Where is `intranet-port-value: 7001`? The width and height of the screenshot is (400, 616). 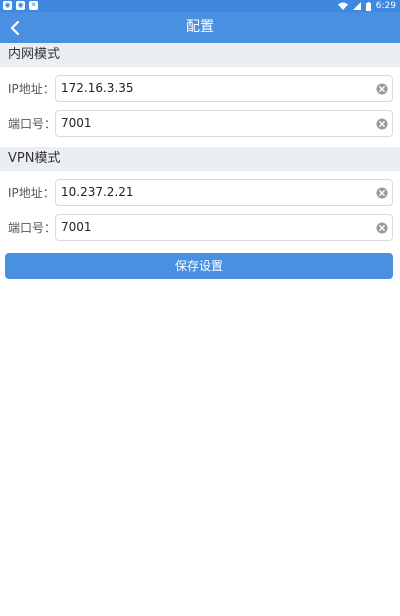
intranet-port-value: 7001 is located at coordinates (76, 123).